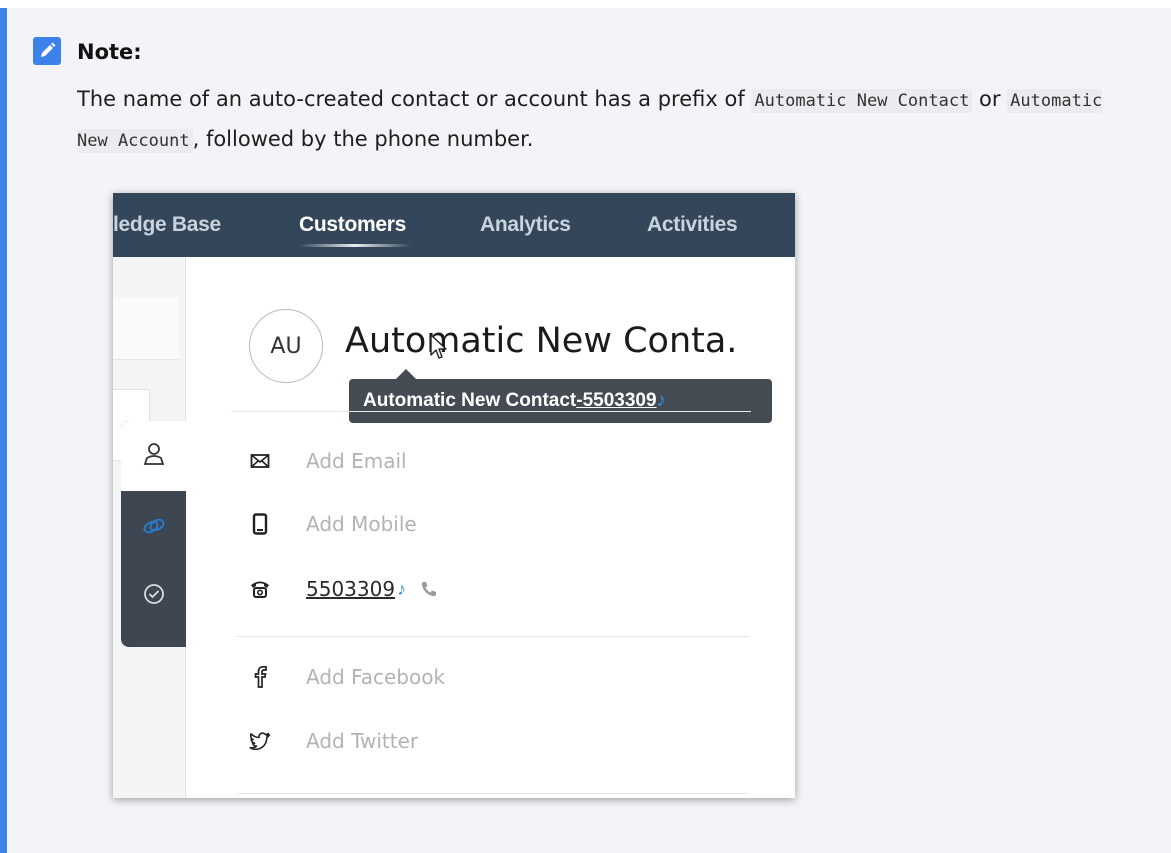  I want to click on linked-icon, so click(154, 528).